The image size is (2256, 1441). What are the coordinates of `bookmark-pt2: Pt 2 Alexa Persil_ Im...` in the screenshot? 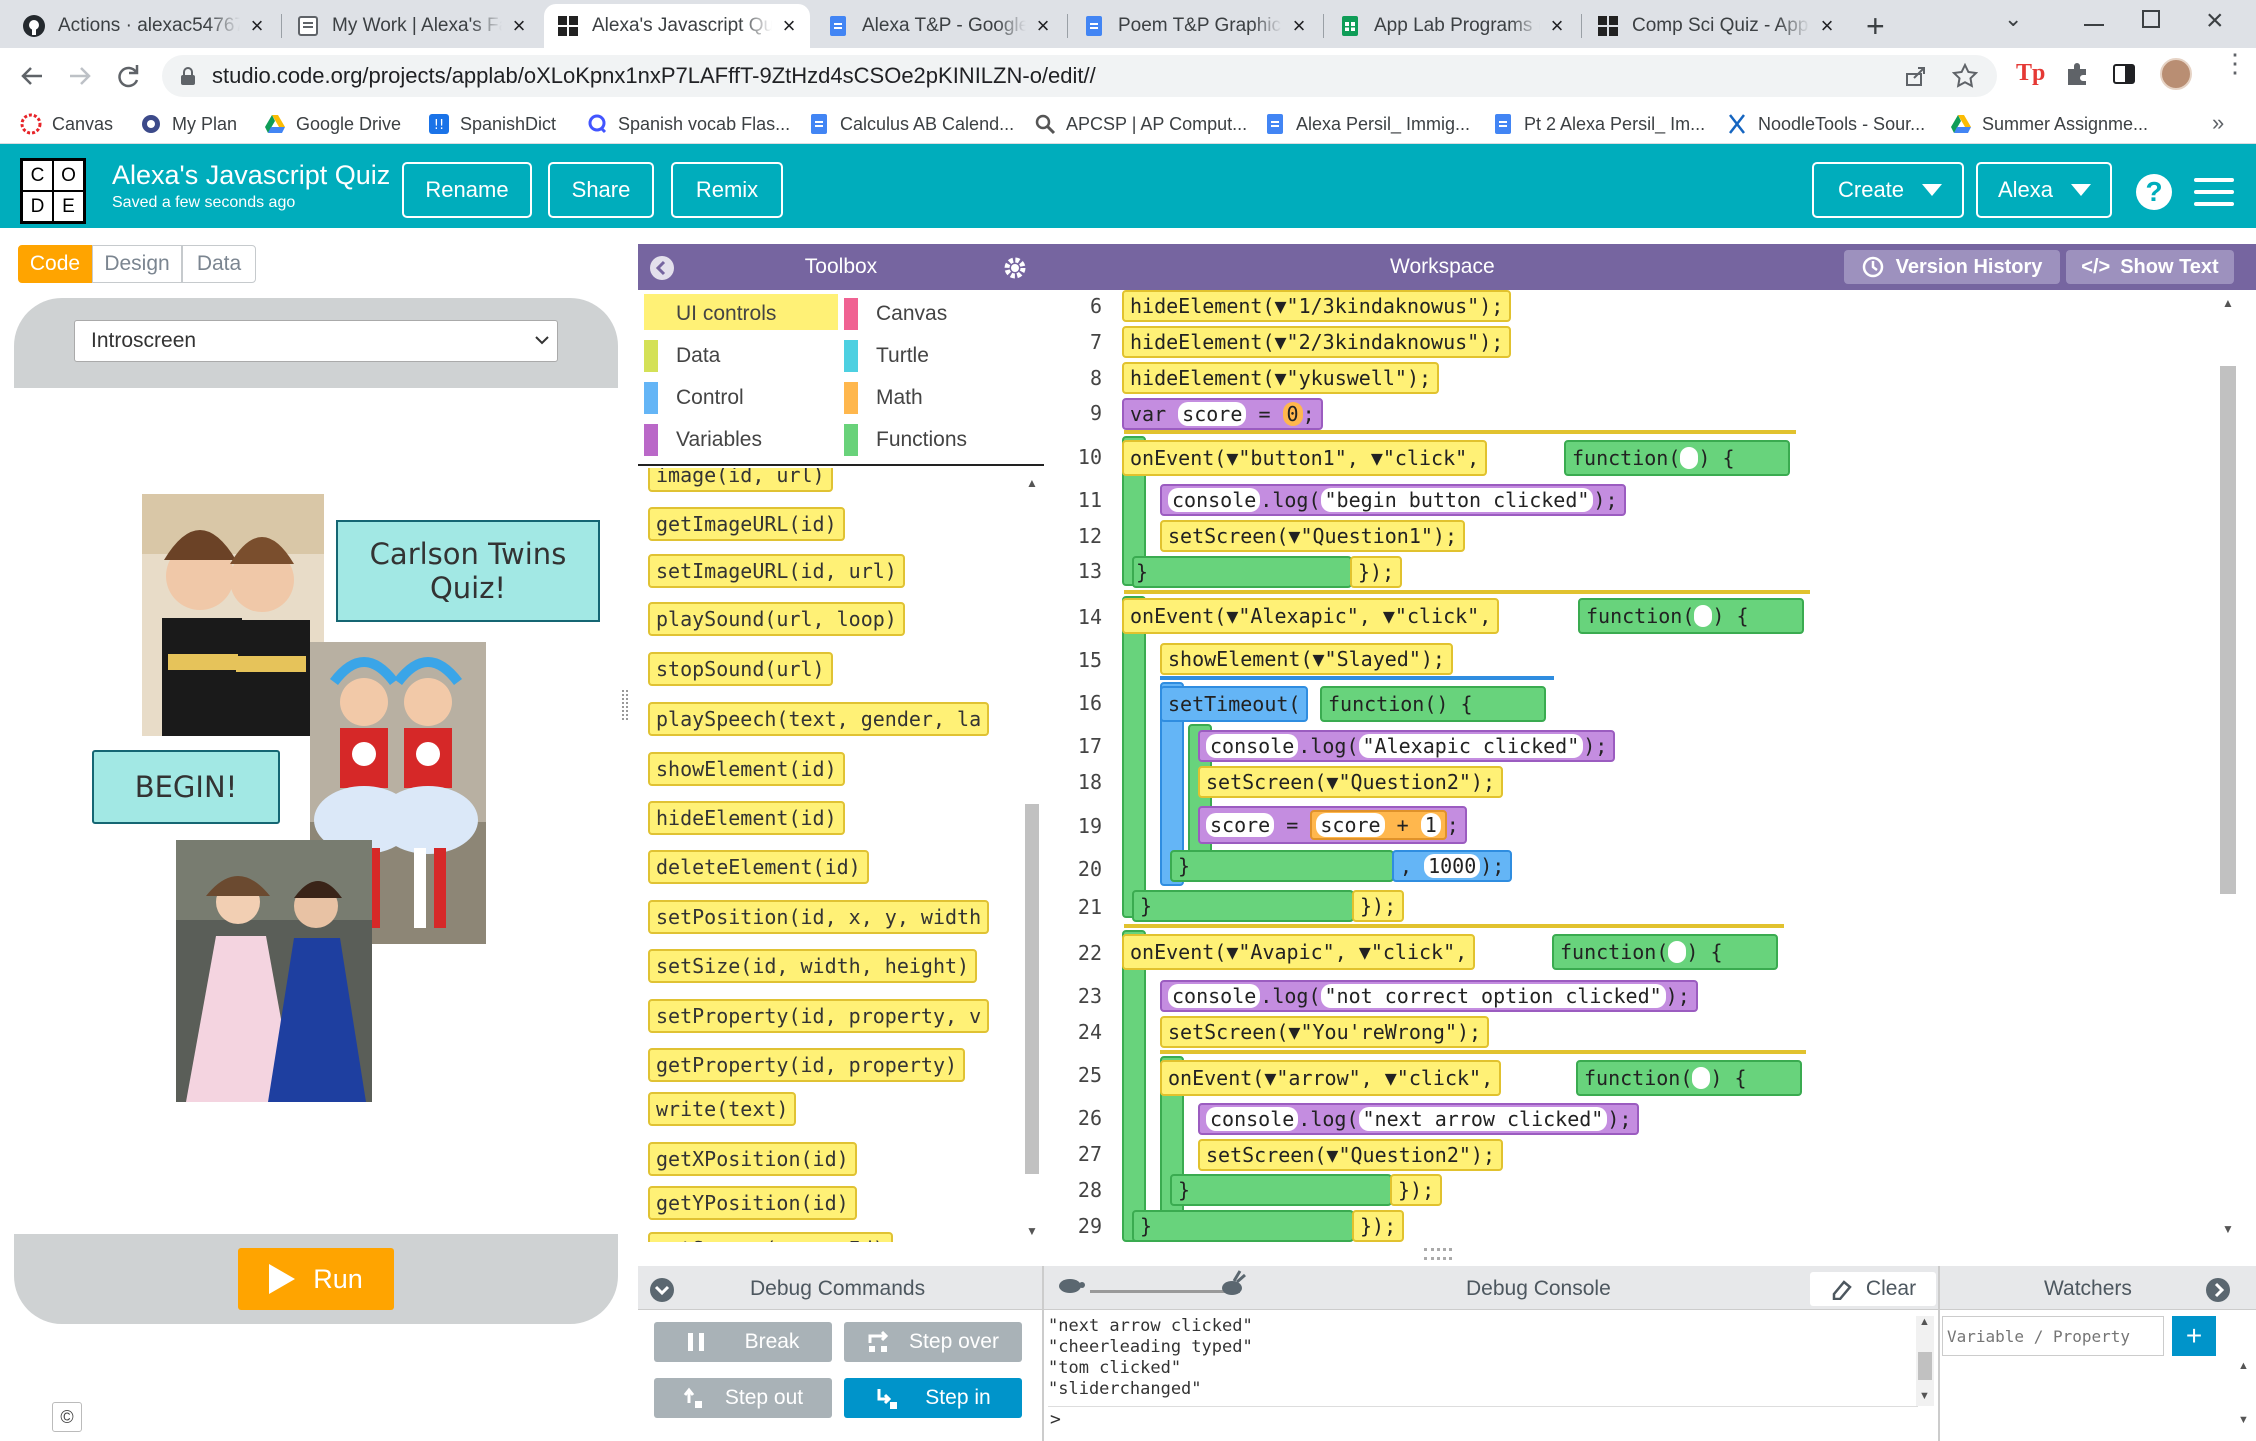 It's located at (1598, 124).